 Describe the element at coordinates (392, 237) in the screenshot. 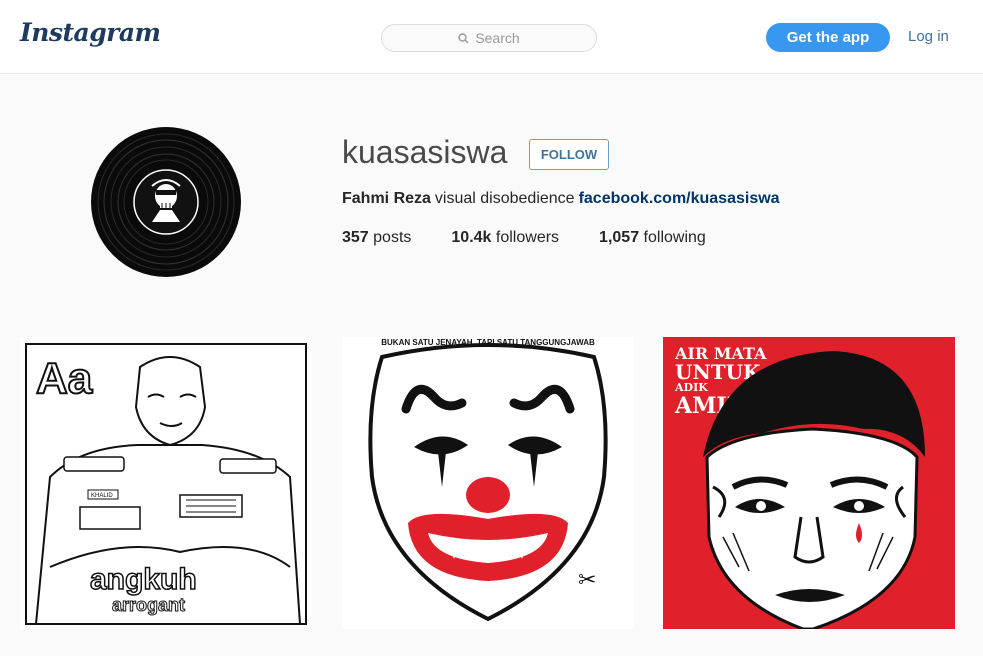

I see `posts-label: posts` at that location.